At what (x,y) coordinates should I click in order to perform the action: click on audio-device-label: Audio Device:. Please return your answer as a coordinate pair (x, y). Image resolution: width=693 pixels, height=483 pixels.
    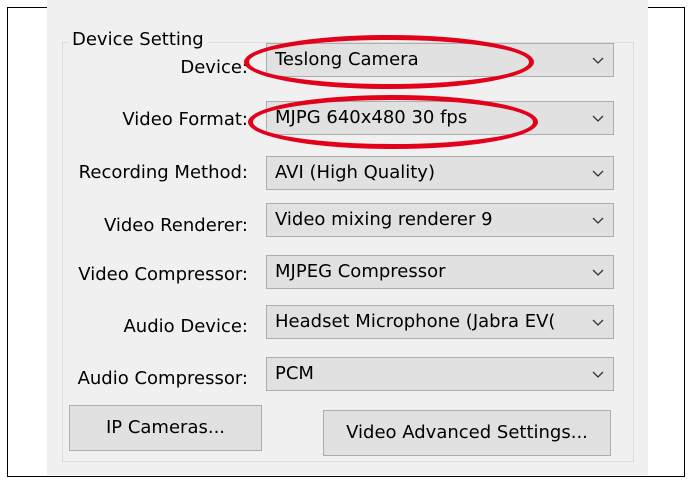
    Looking at the image, I should click on (185, 326).